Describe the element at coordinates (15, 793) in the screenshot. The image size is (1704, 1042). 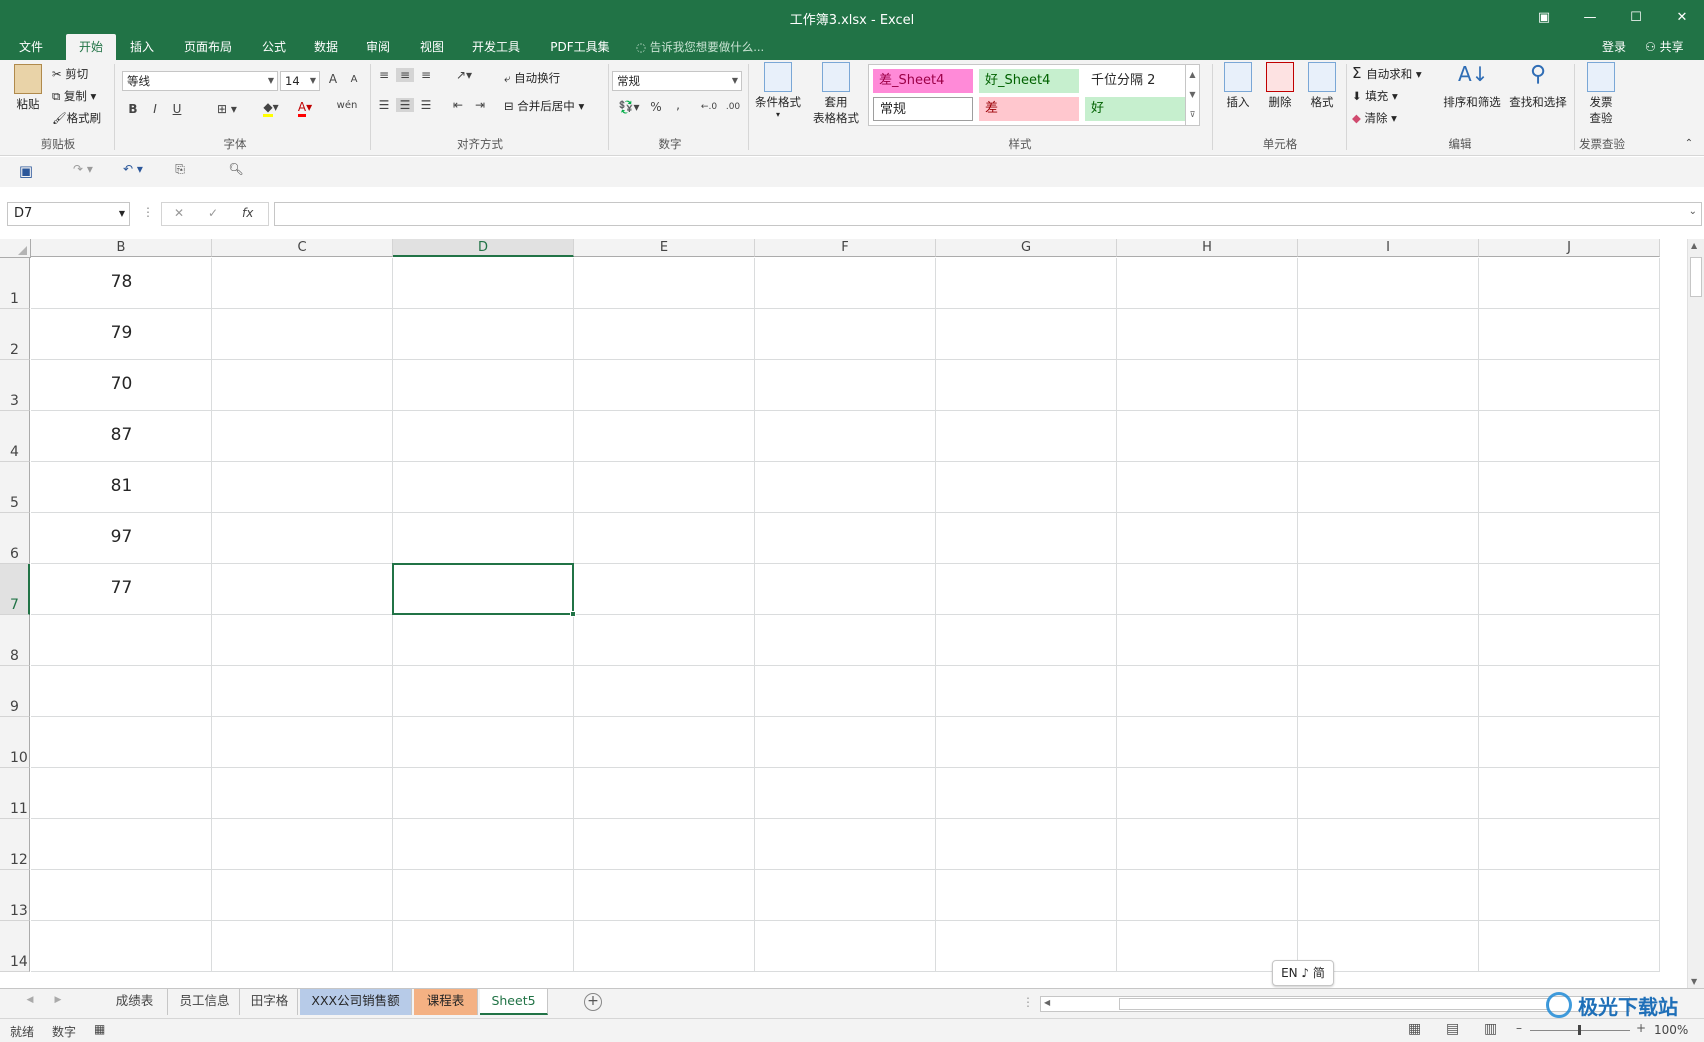
I see `row-header-11: 11` at that location.